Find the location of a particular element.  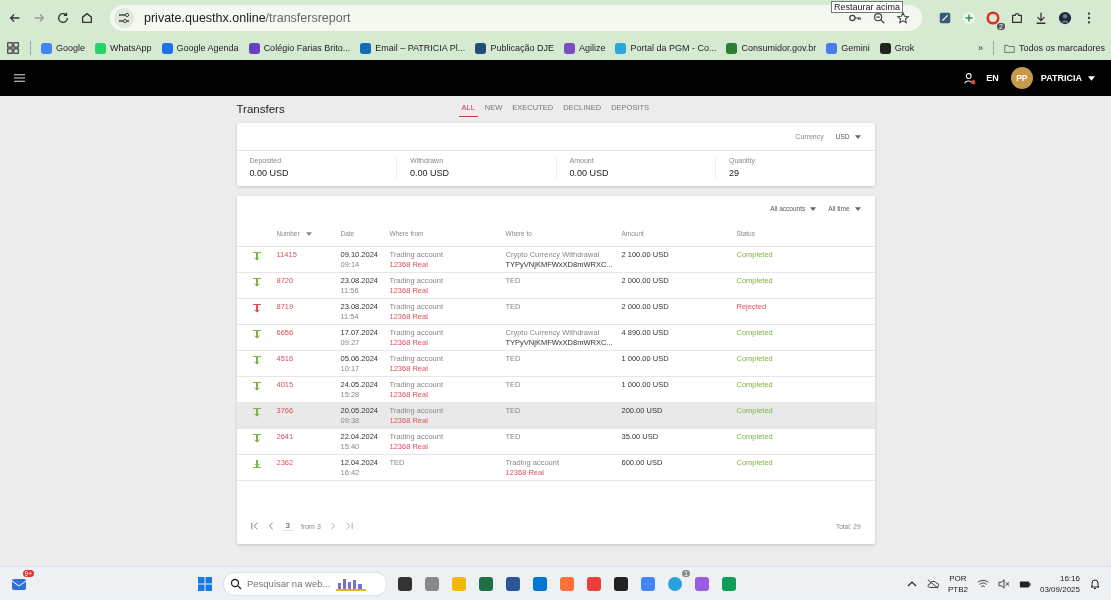

user-name: PATRICIA is located at coordinates (1061, 78).